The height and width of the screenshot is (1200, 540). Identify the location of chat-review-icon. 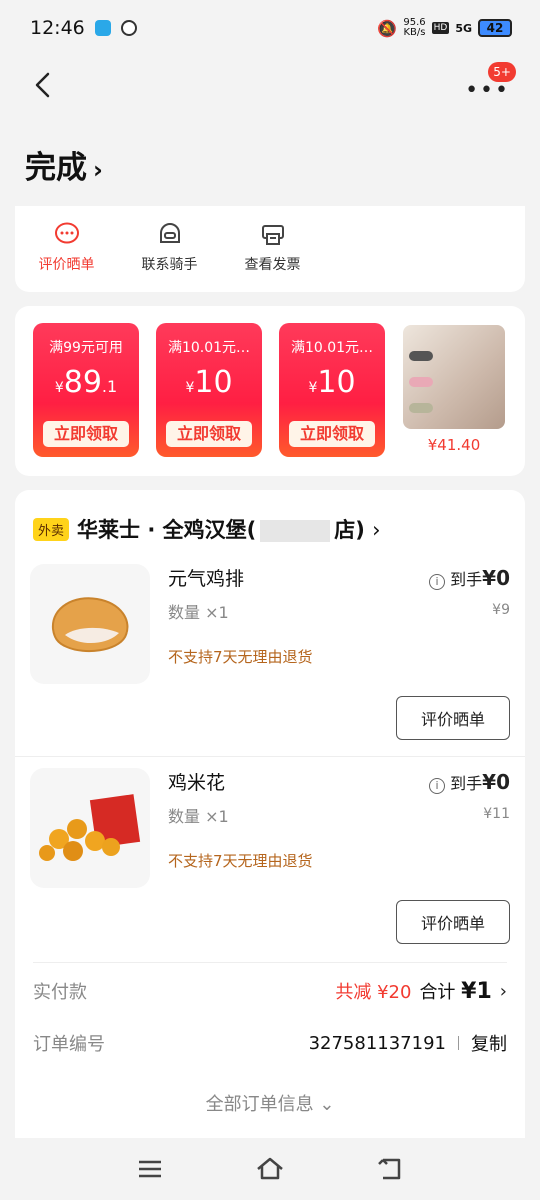
(66, 233).